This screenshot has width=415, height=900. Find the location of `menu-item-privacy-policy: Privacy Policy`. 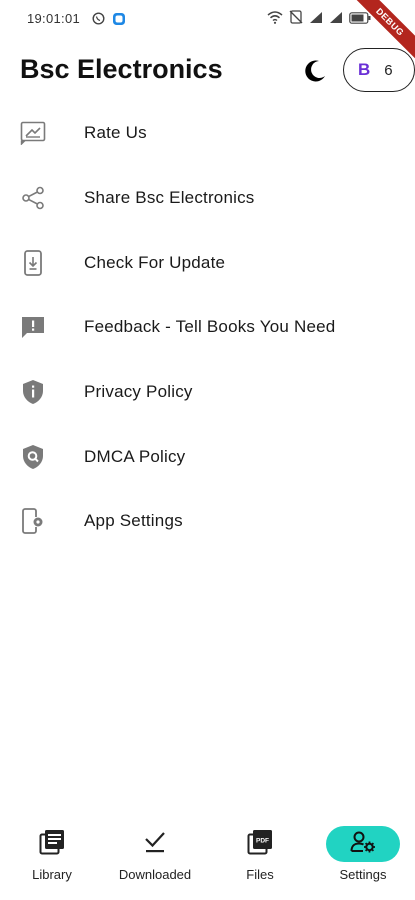

menu-item-privacy-policy: Privacy Policy is located at coordinates (207, 392).